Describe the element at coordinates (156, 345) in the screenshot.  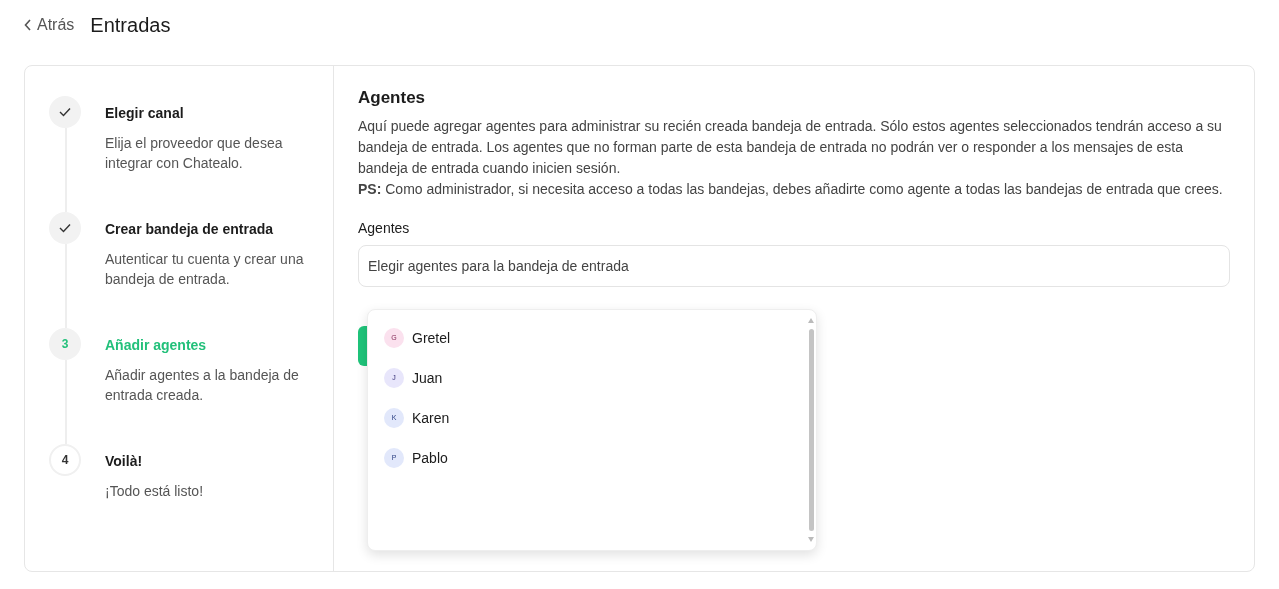
I see `step-title: Añadir agentes` at that location.